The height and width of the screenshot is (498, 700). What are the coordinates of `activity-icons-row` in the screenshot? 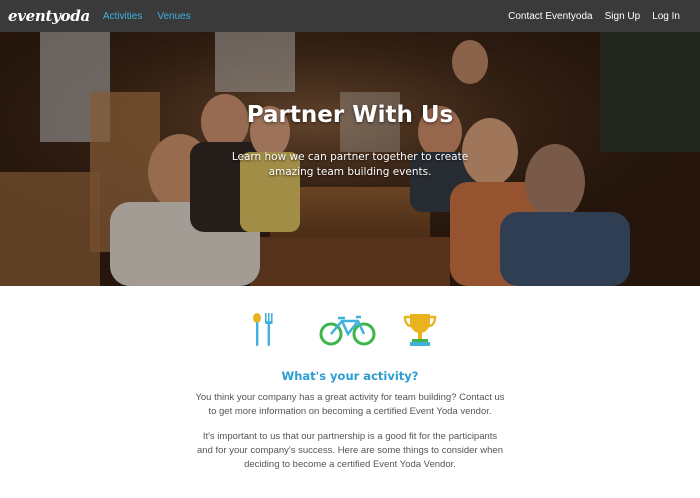 It's located at (350, 330).